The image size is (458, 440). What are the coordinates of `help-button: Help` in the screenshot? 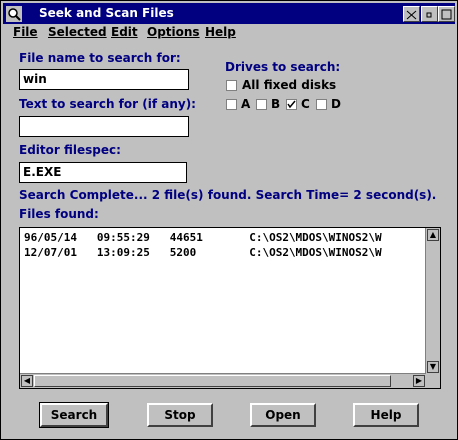 It's located at (386, 415).